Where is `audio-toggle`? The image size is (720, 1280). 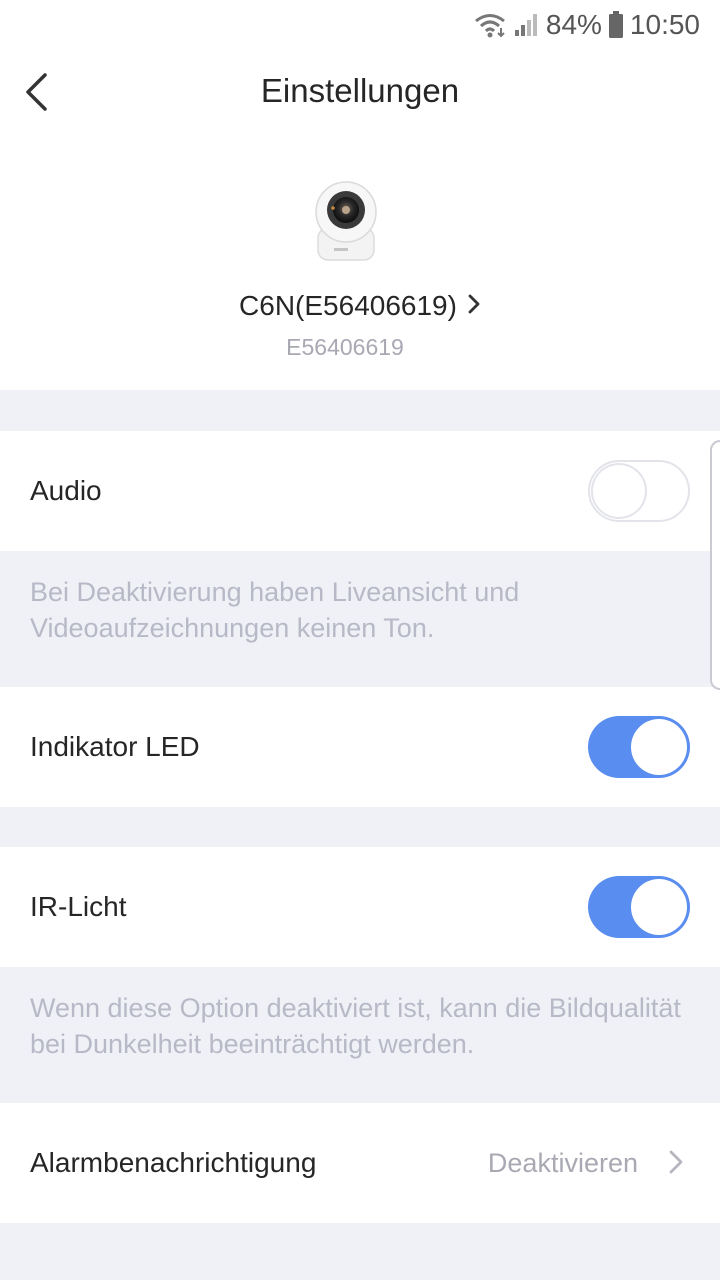
audio-toggle is located at coordinates (639, 491).